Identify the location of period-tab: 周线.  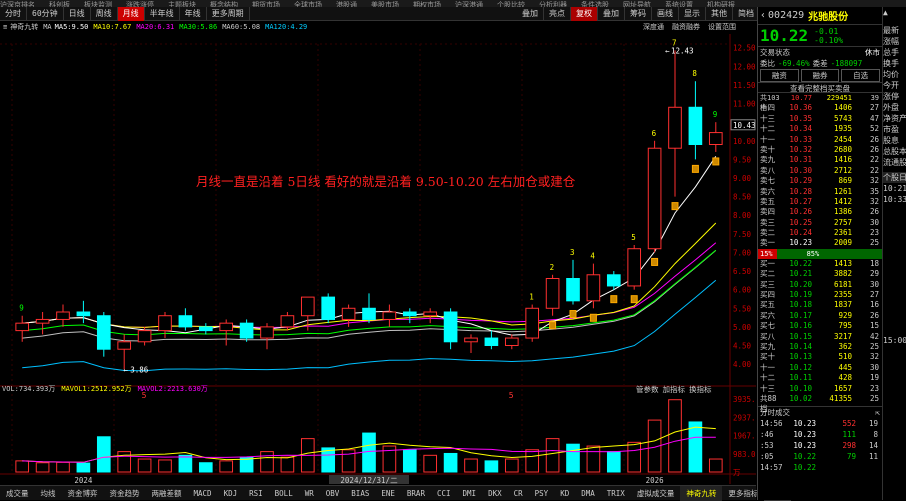
(104, 13).